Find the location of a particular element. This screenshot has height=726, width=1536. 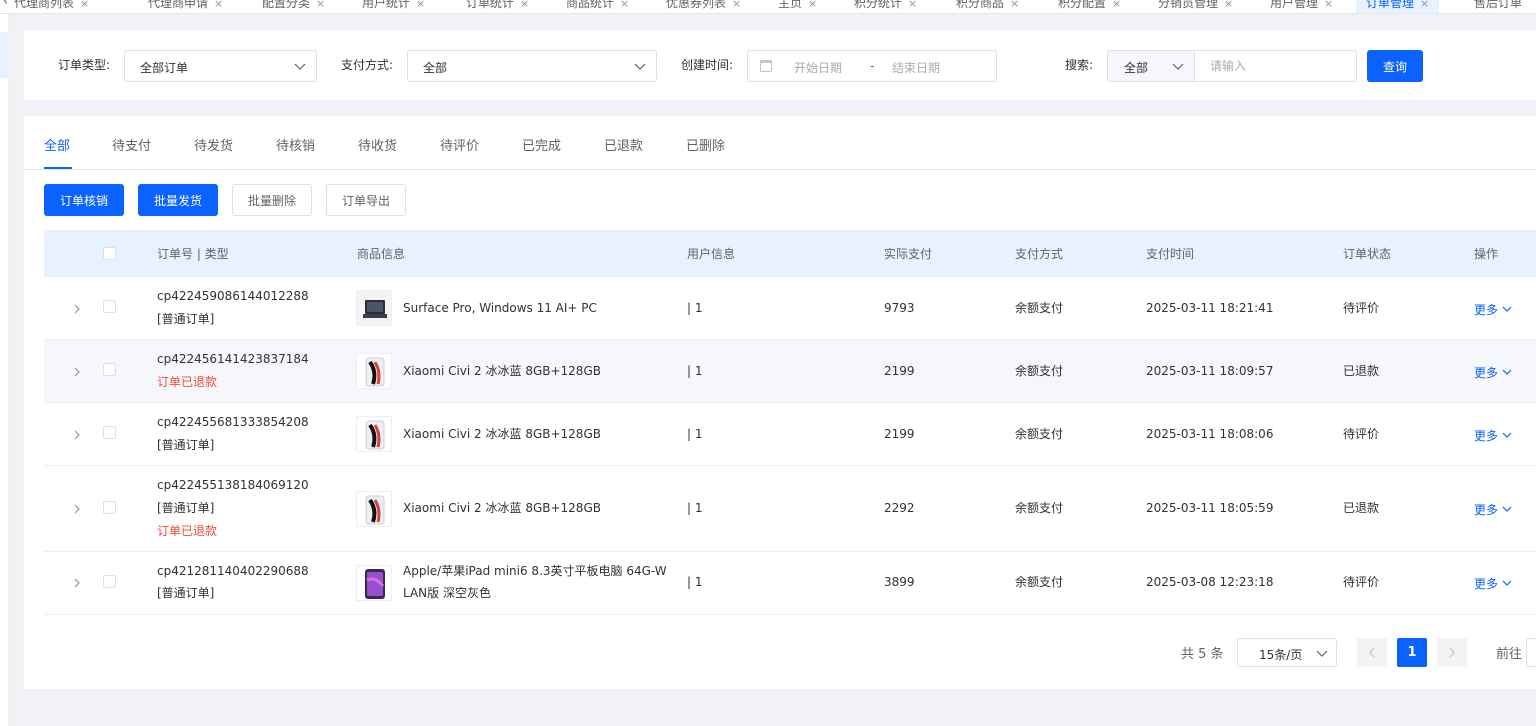

verify-order-button: 订单核销 is located at coordinates (84, 200).